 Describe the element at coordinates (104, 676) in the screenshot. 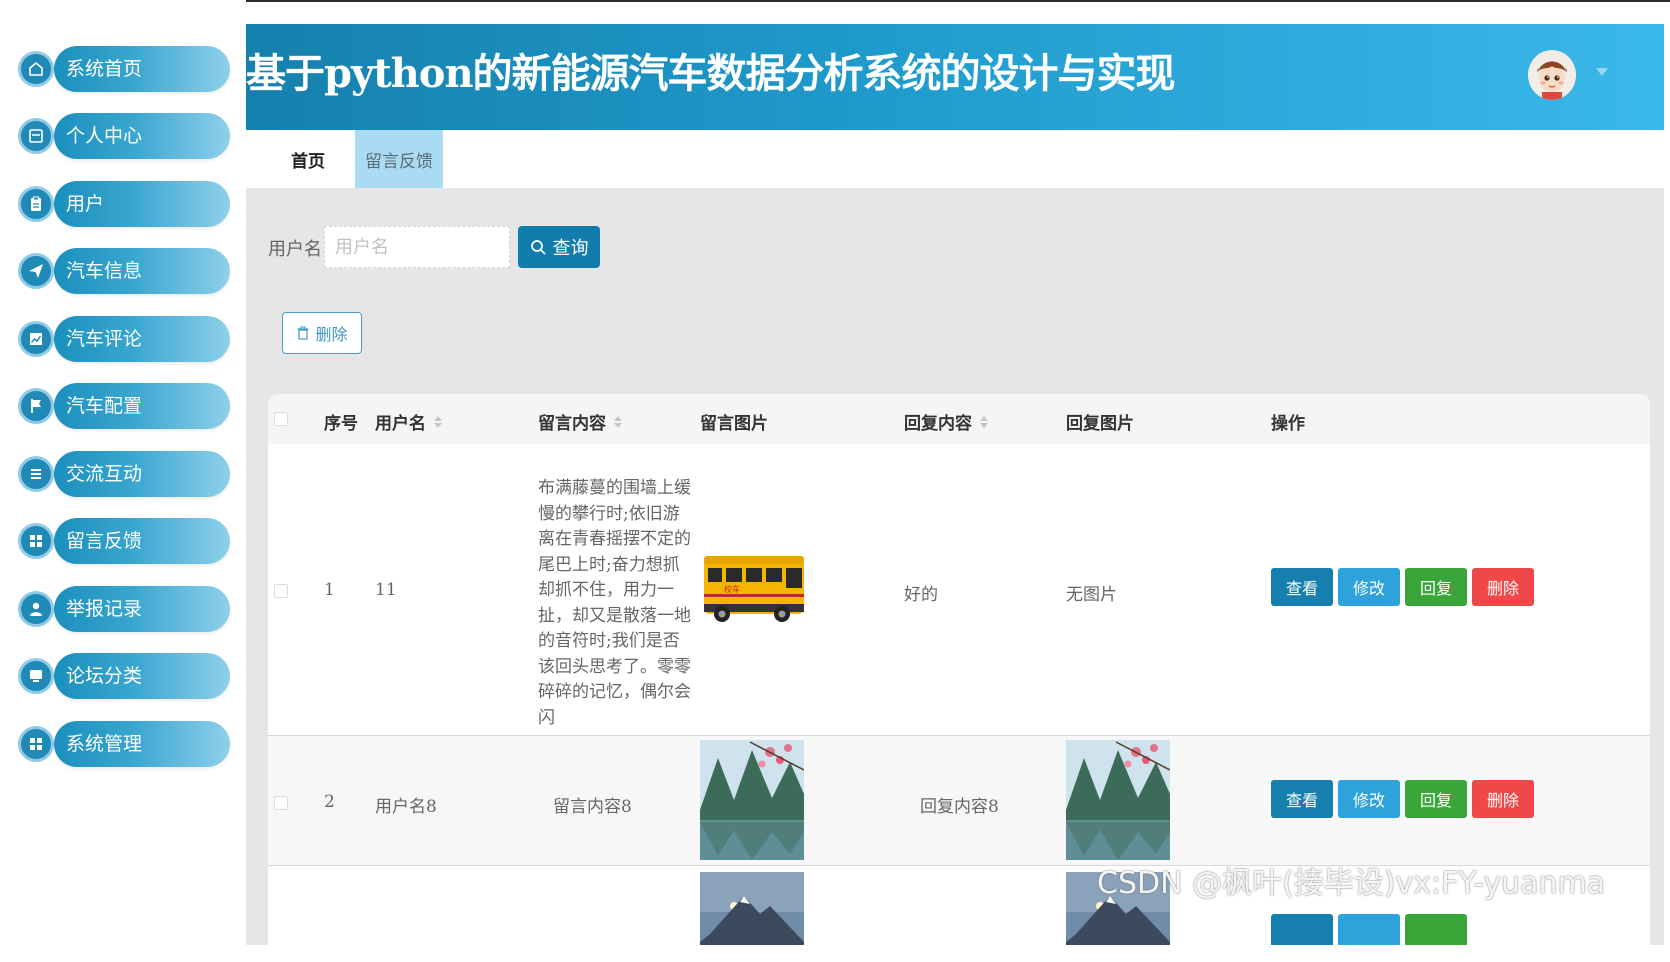

I see `sidebar-item-label: 论坛分类` at that location.